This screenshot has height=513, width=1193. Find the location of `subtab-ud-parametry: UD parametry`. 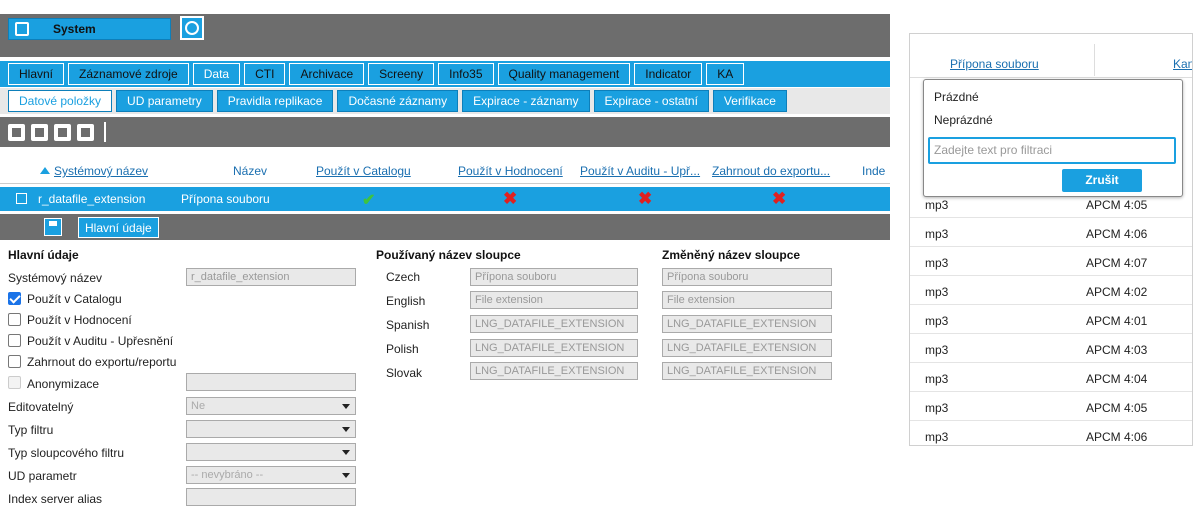

subtab-ud-parametry: UD parametry is located at coordinates (164, 101).